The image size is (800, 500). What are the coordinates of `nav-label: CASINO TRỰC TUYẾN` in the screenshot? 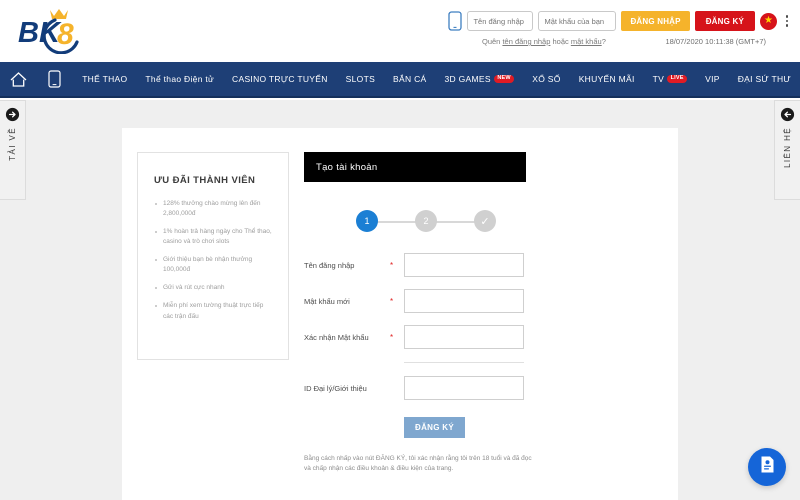 It's located at (280, 79).